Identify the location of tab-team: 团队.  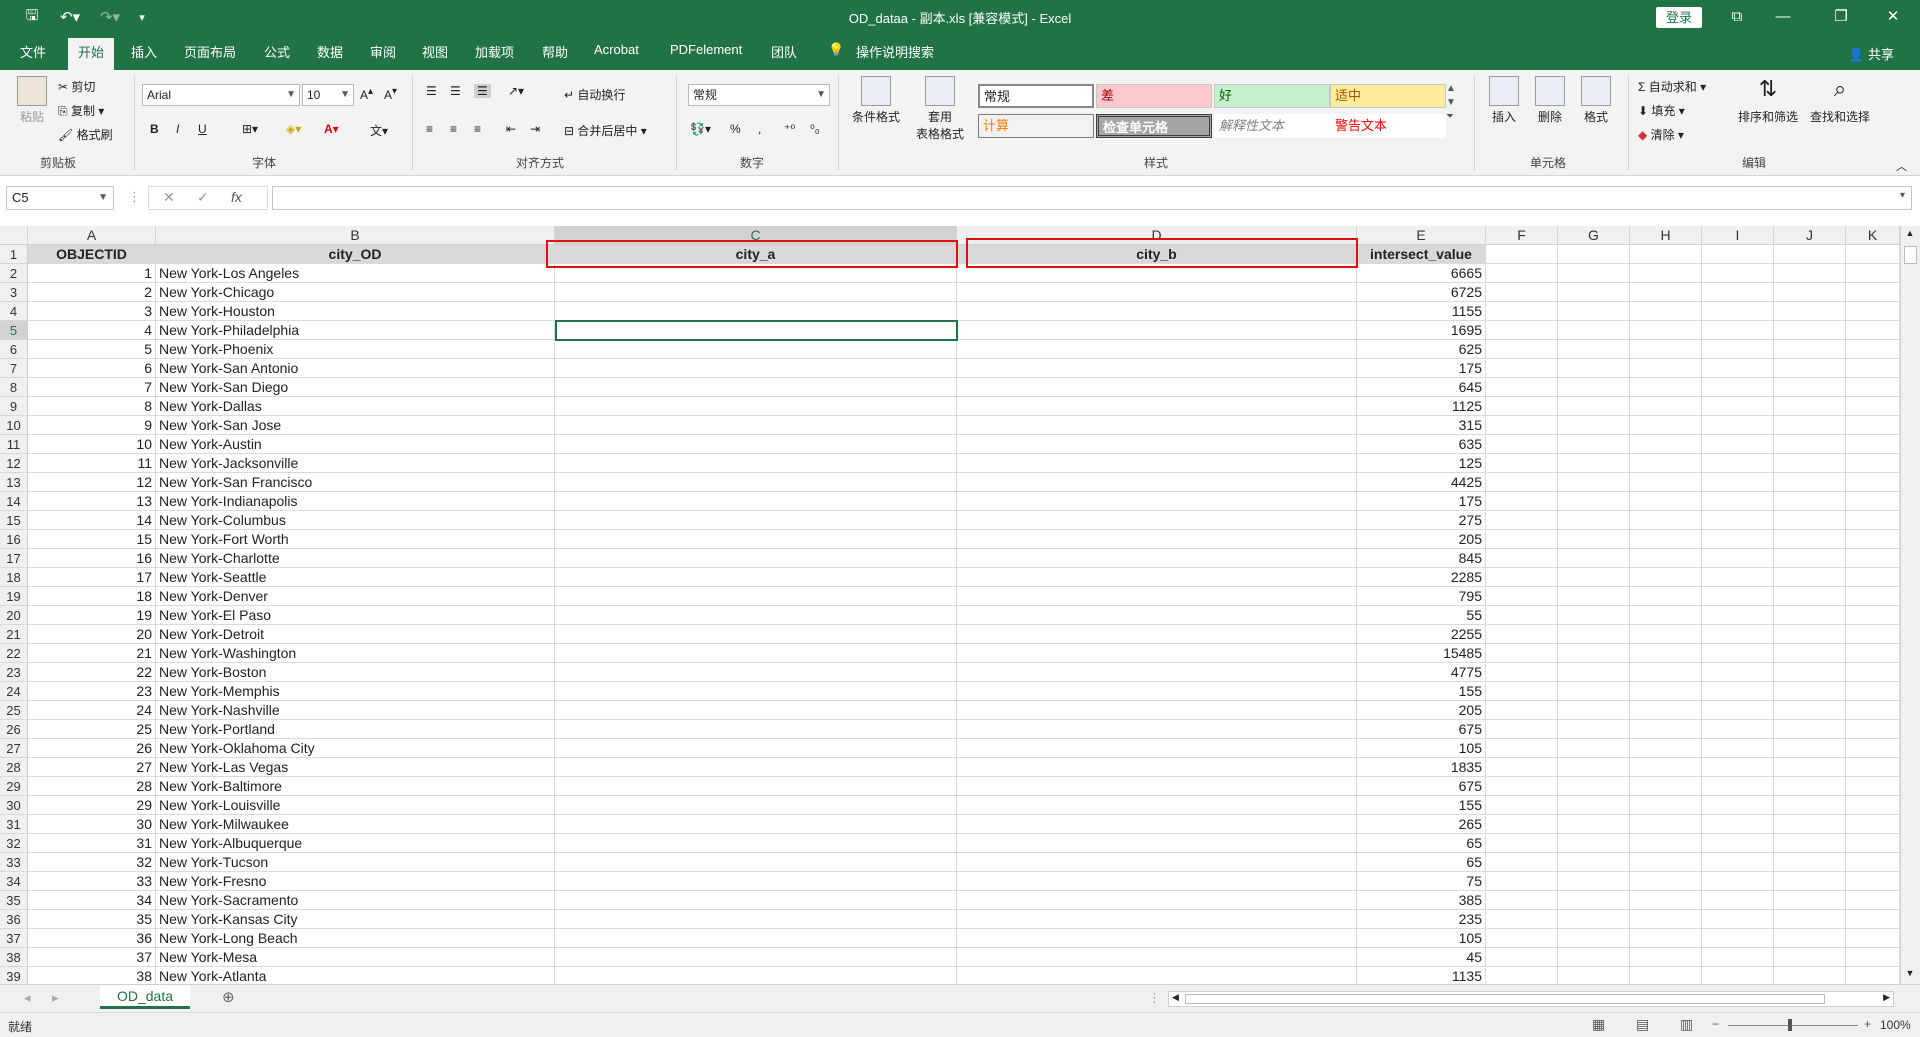
(784, 51).